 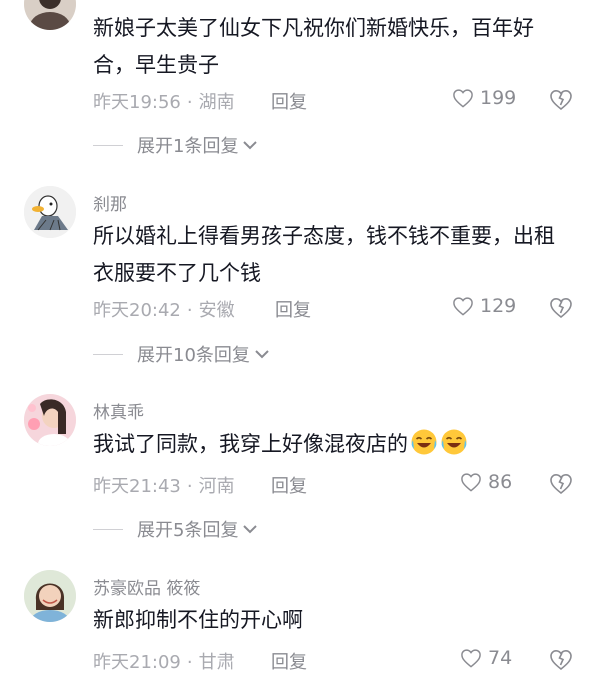 I want to click on comment-time: 昨天19:56, so click(x=137, y=102).